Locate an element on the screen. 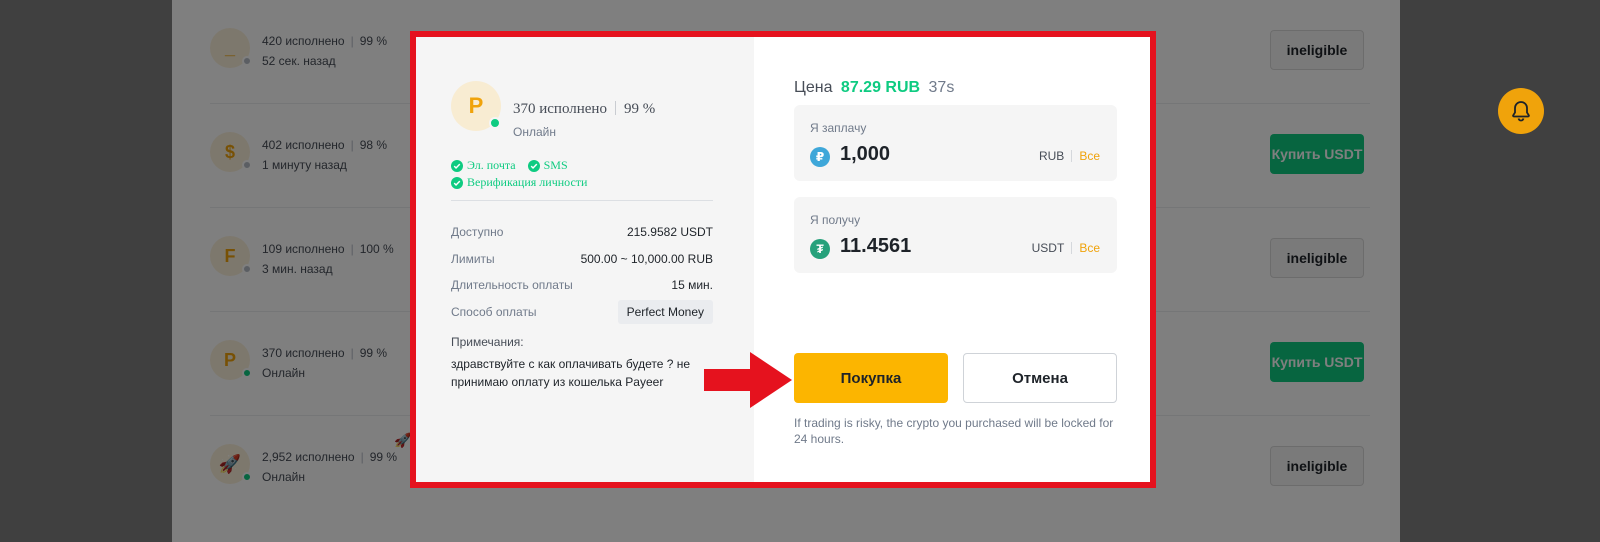 The image size is (1600, 542). rub-coin-symbol: ₽ is located at coordinates (820, 157).